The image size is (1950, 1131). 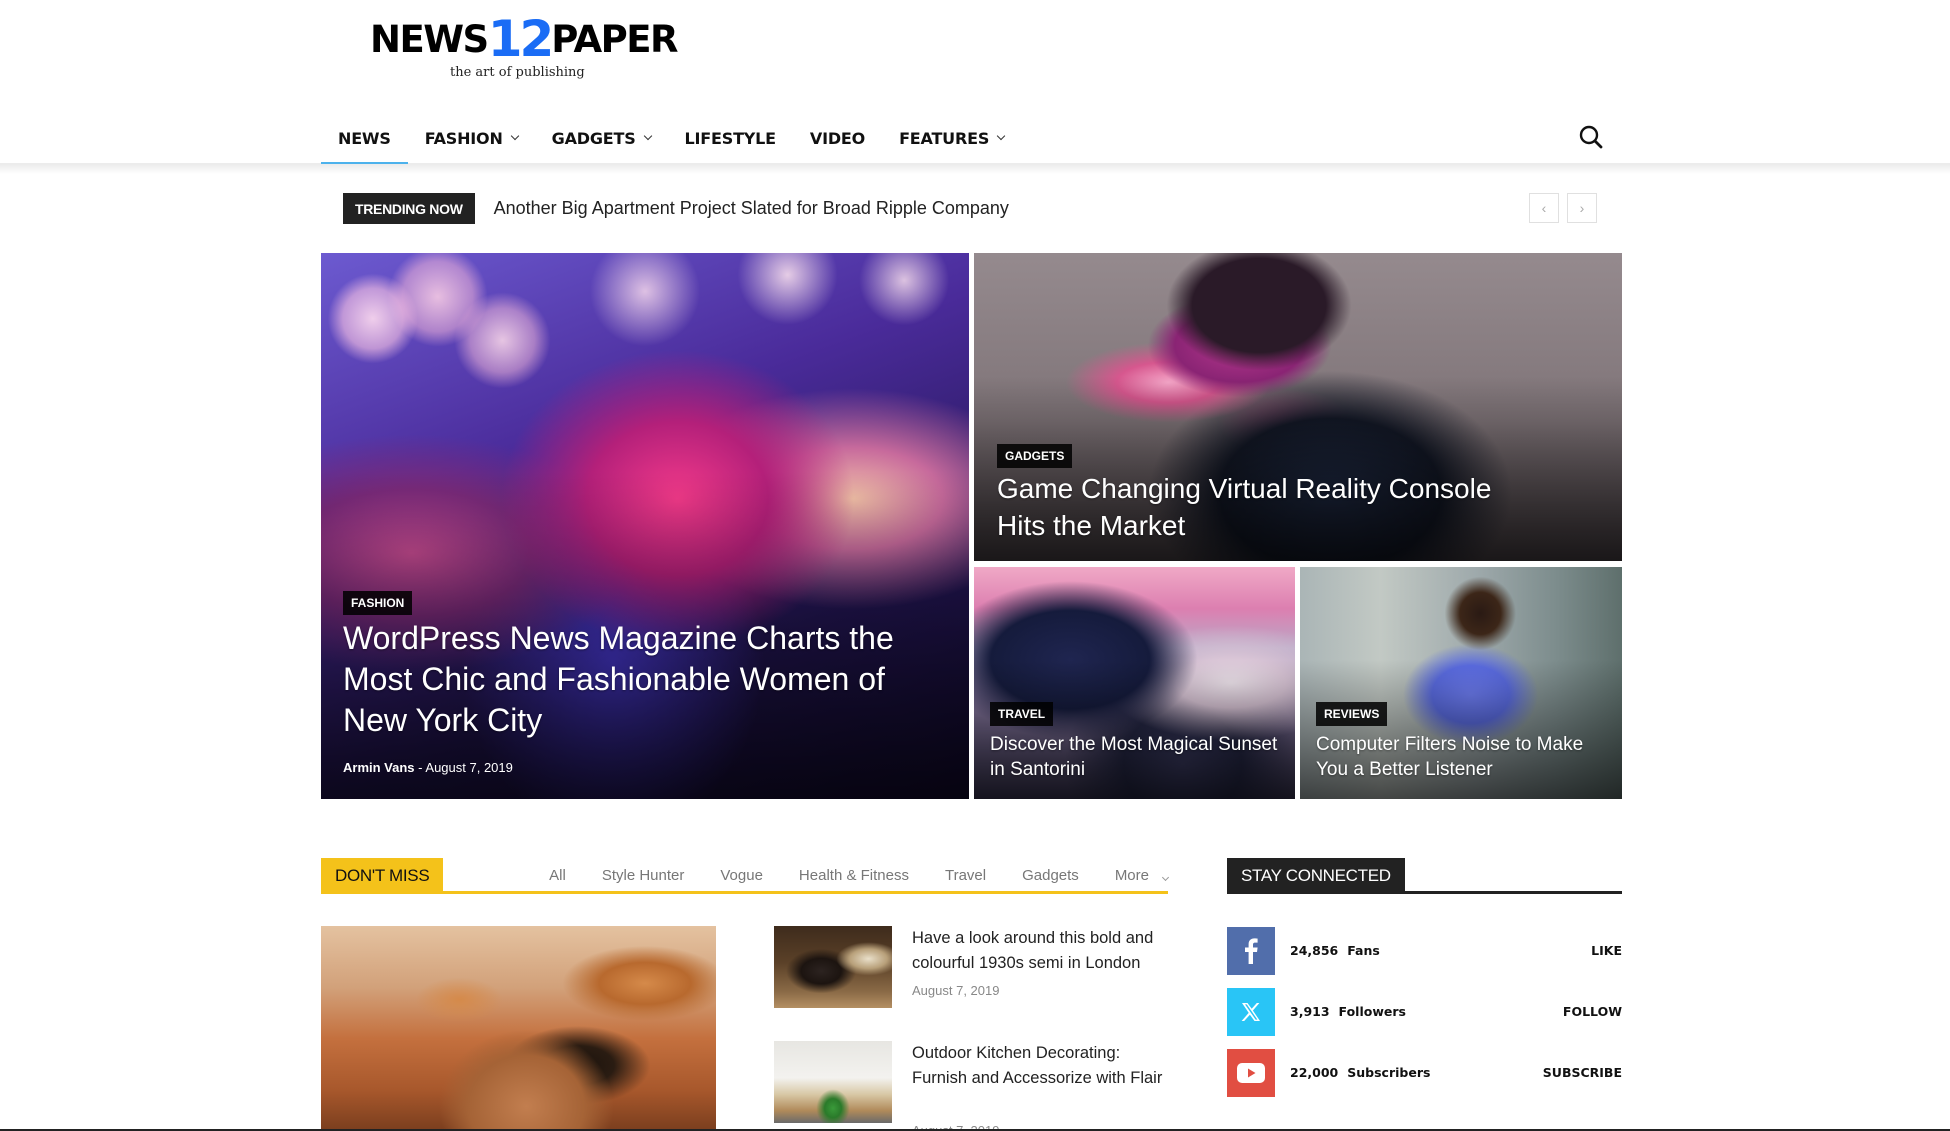 What do you see at coordinates (1131, 875) in the screenshot?
I see `tab-more-label: More` at bounding box center [1131, 875].